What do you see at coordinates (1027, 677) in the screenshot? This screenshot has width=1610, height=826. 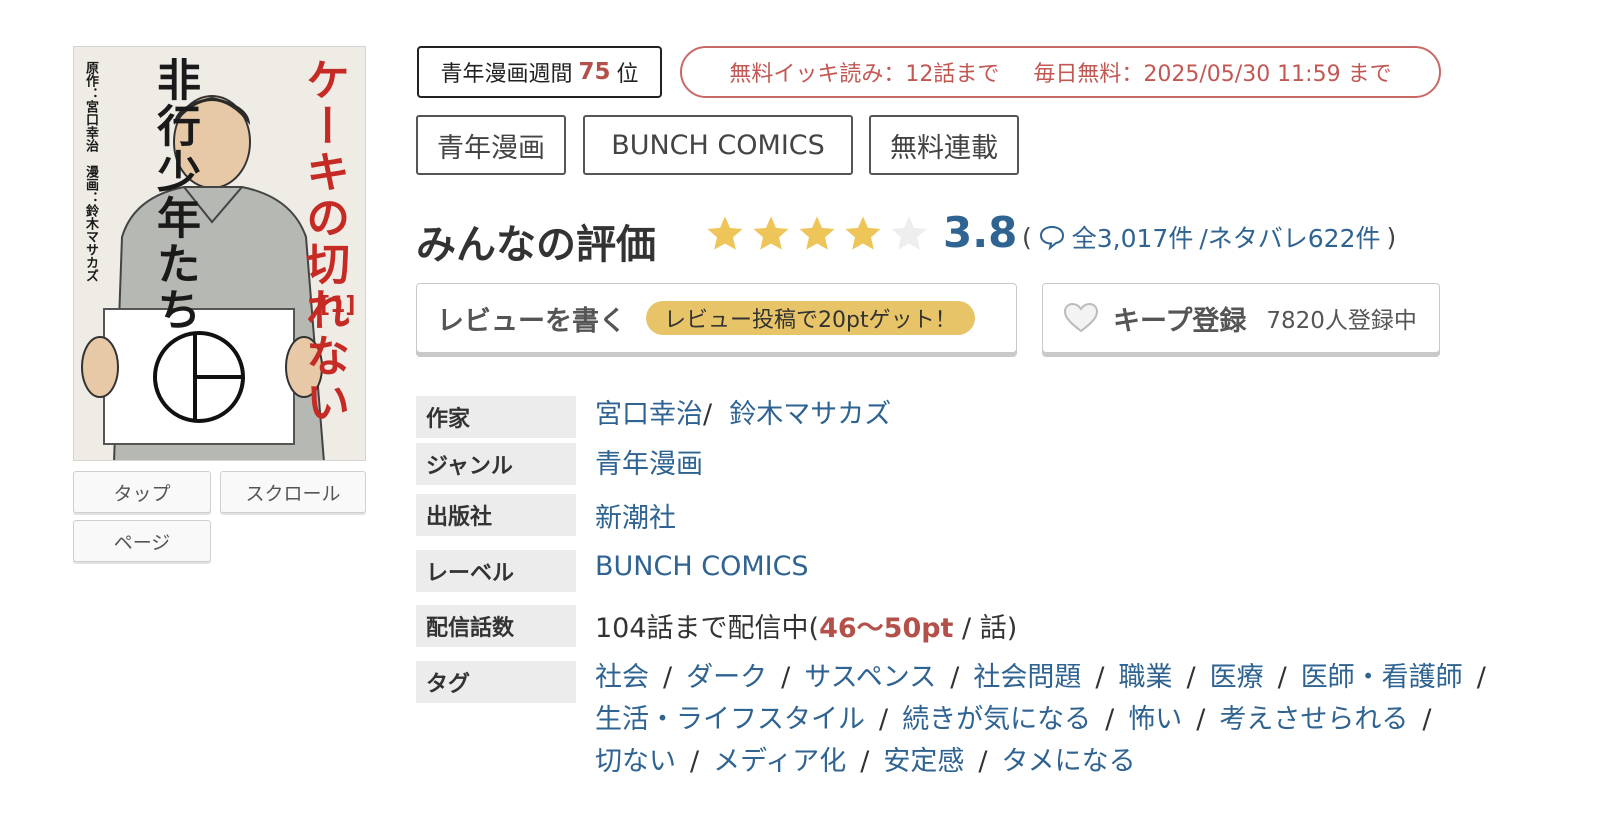 I see `tag-link: 社会問題` at bounding box center [1027, 677].